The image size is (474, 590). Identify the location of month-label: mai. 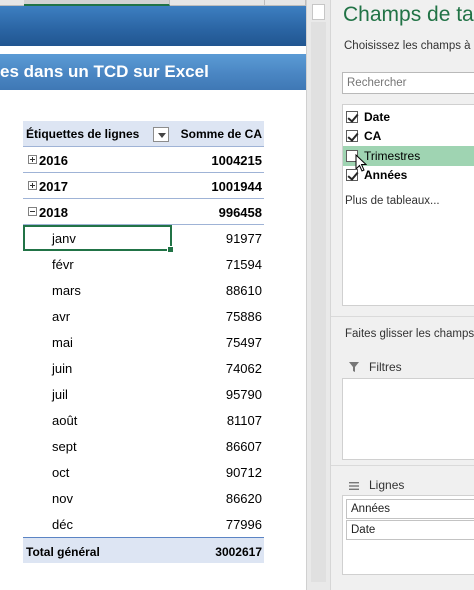
(62, 342).